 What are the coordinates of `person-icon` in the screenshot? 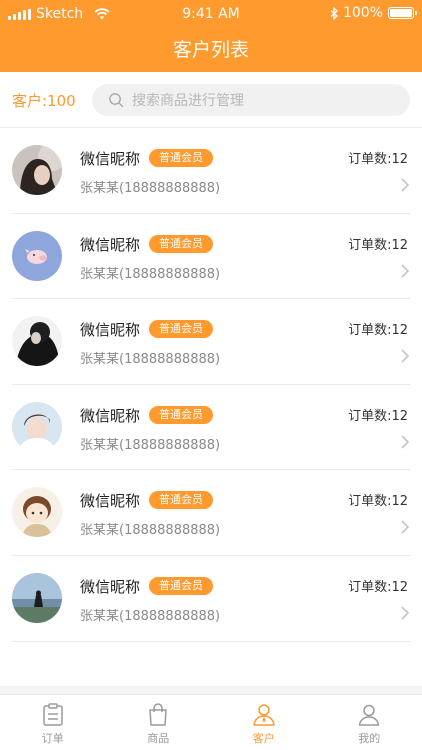 It's located at (369, 715).